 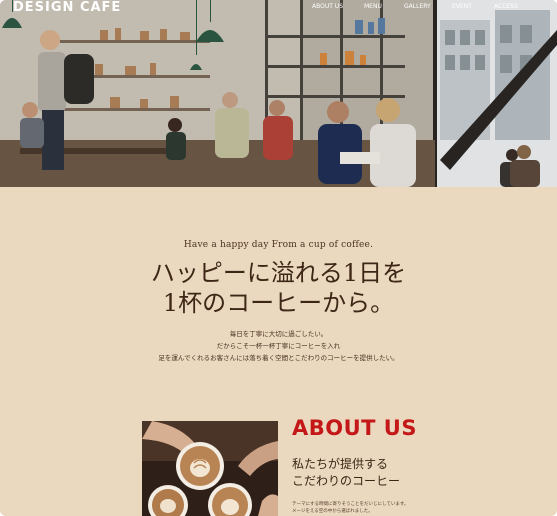 What do you see at coordinates (278, 245) in the screenshot?
I see `tagline: Have a happy day From a cup of coffee.` at bounding box center [278, 245].